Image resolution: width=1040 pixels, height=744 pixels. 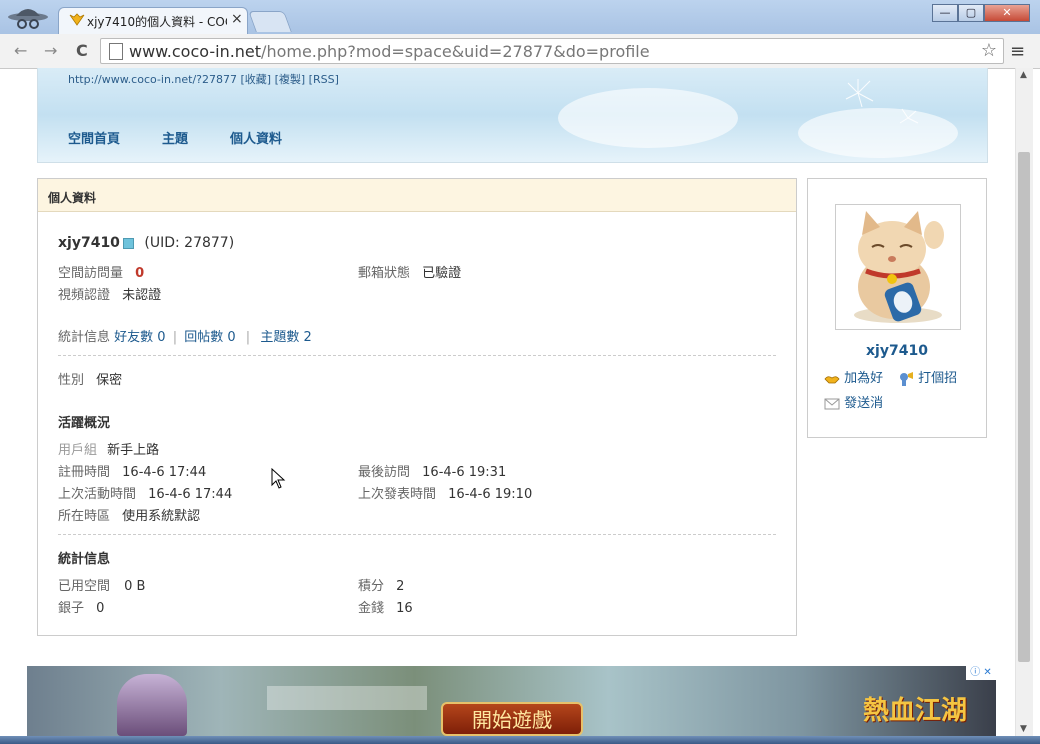 I want to click on forward-button: →, so click(x=50, y=50).